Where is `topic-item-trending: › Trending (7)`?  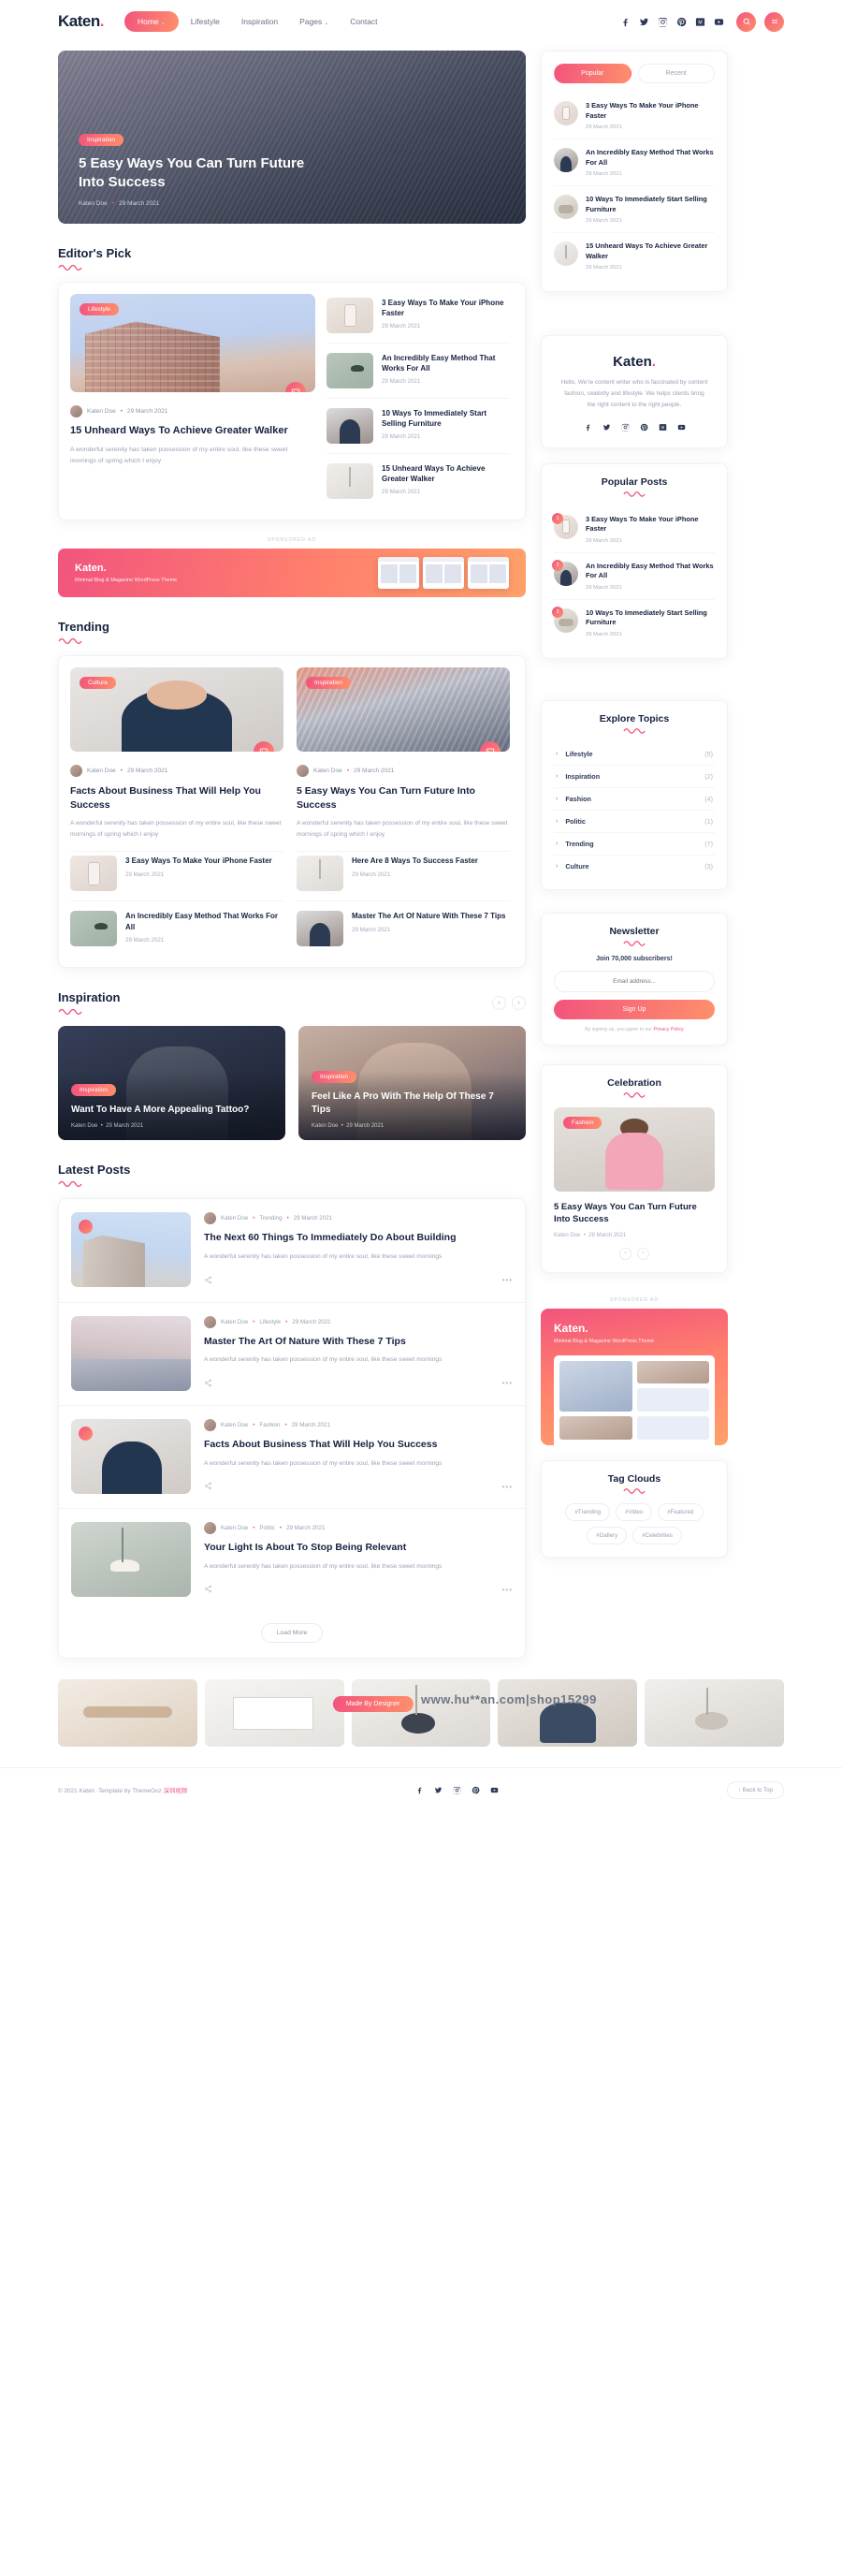
topic-item-trending: › Trending (7) is located at coordinates (634, 843).